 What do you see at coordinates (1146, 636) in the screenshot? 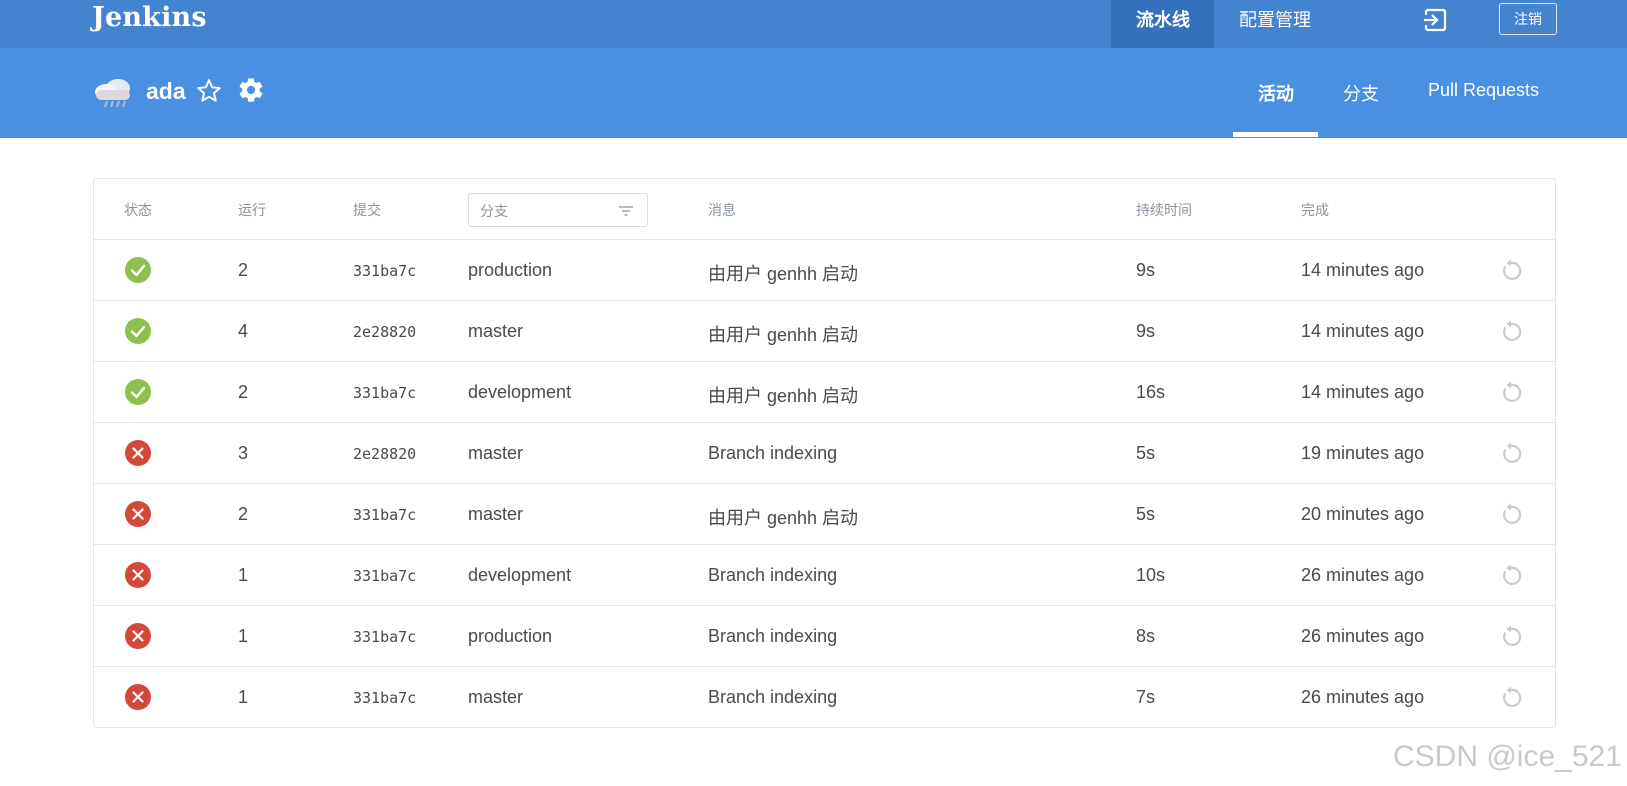
I see `run-duration: 8s` at bounding box center [1146, 636].